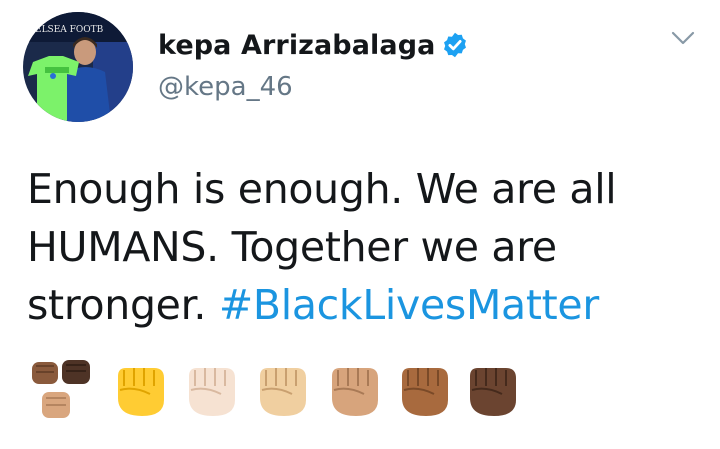 This screenshot has width=720, height=449. Describe the element at coordinates (117, 305) in the screenshot. I see `tweet-line-3-text: stronger.` at that location.